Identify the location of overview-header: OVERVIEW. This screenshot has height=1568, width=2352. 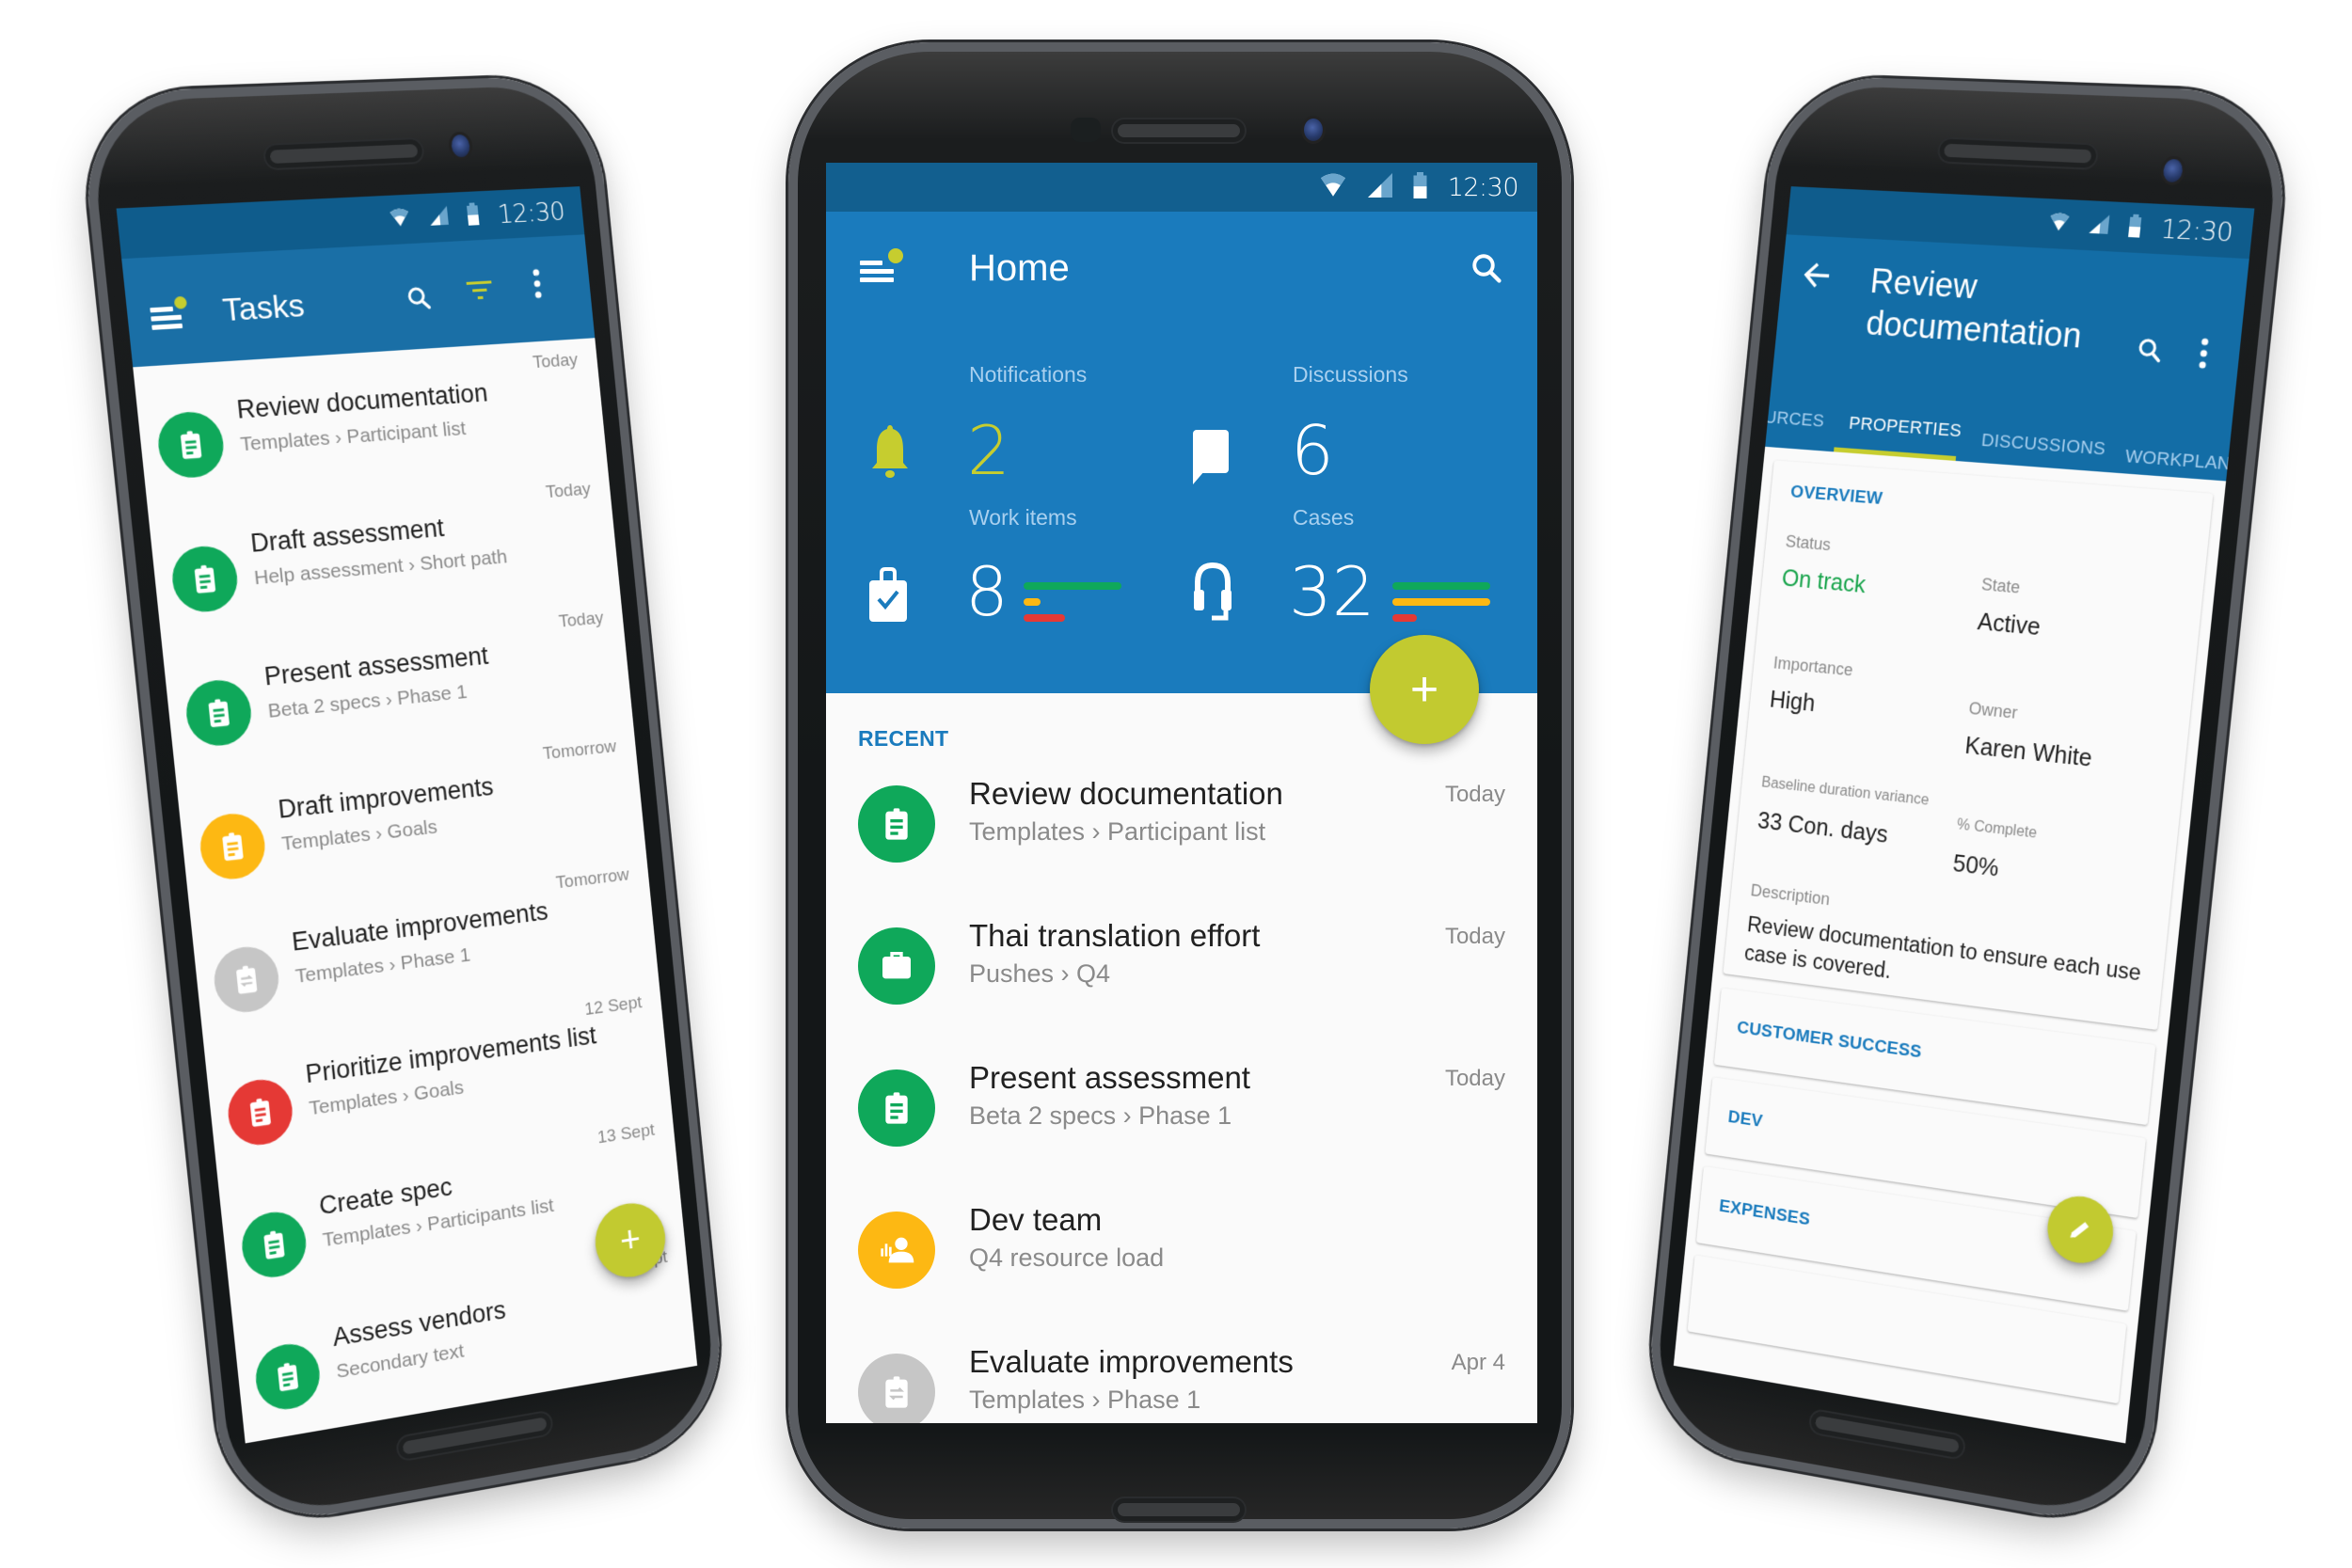
(1836, 495).